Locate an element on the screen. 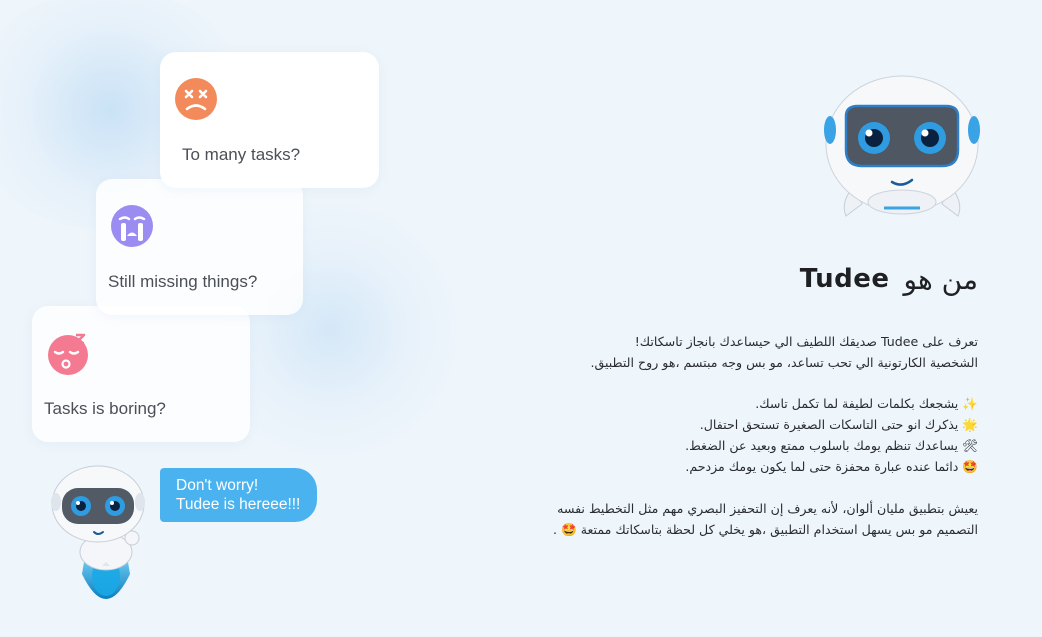  task-card-label: Tasks is boring? is located at coordinates (105, 408).